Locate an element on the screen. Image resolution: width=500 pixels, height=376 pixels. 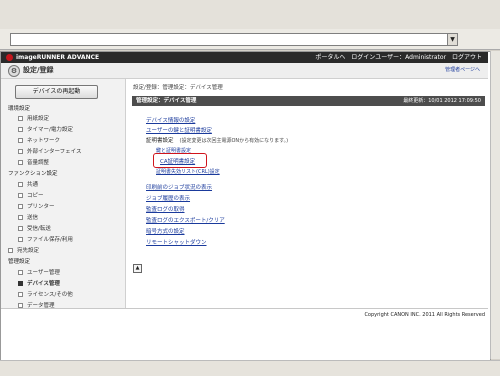
canon-logo-icon is located at coordinates (9, 57).